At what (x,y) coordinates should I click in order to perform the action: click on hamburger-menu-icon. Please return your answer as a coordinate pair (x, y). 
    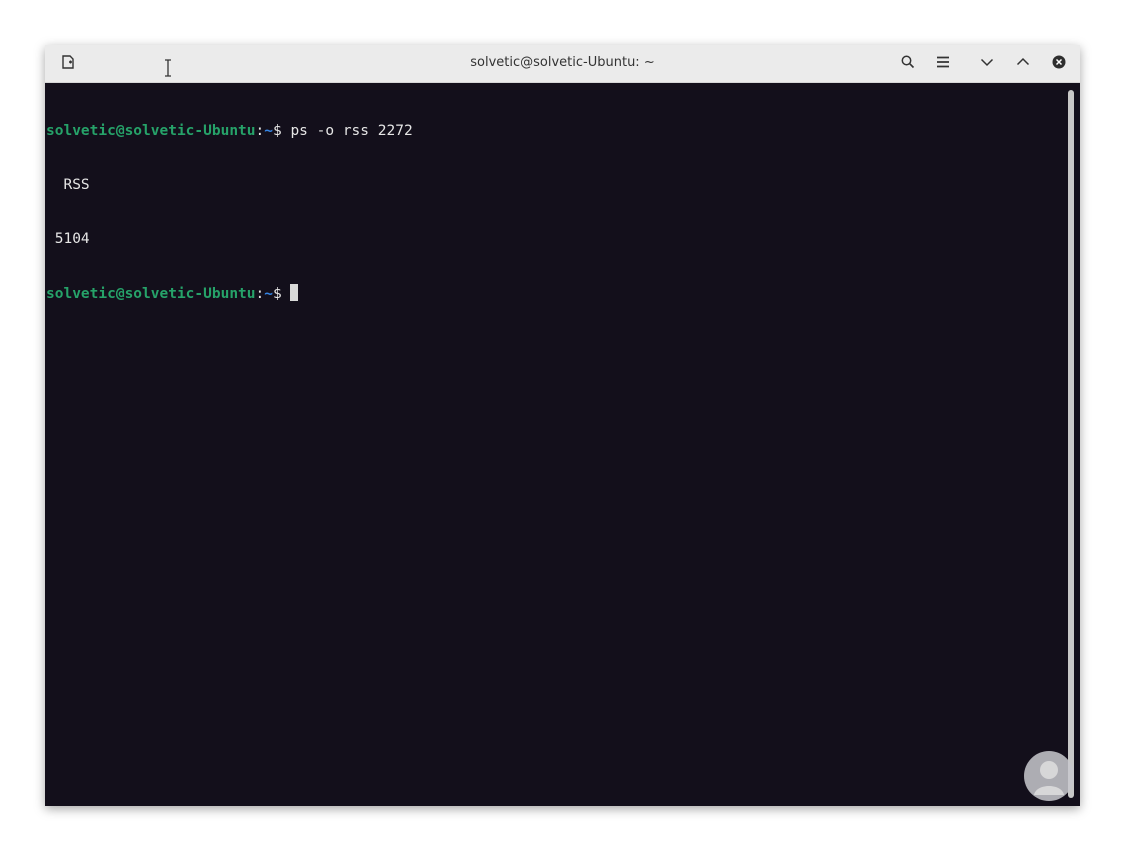
    Looking at the image, I should click on (943, 64).